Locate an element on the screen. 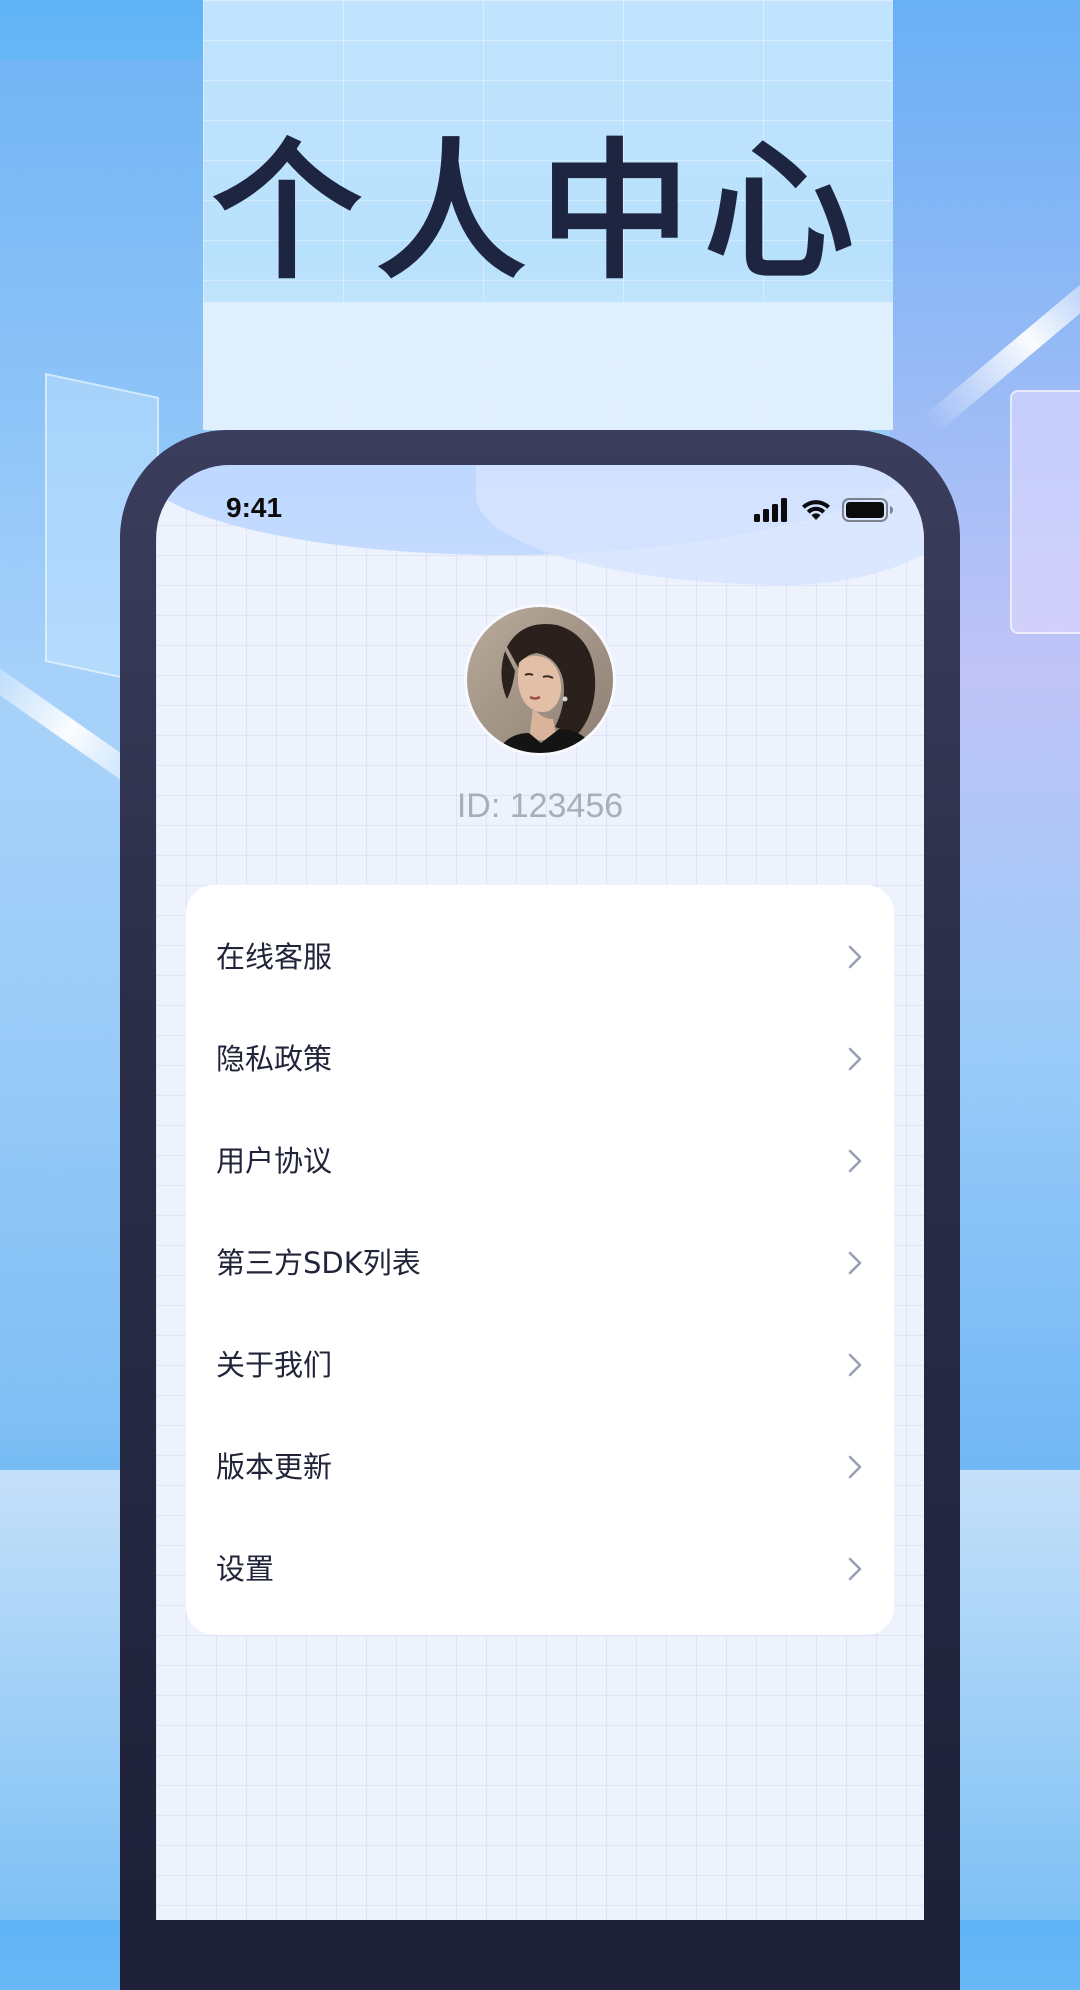 This screenshot has height=1990, width=1080. status-time: 9:41 is located at coordinates (254, 507).